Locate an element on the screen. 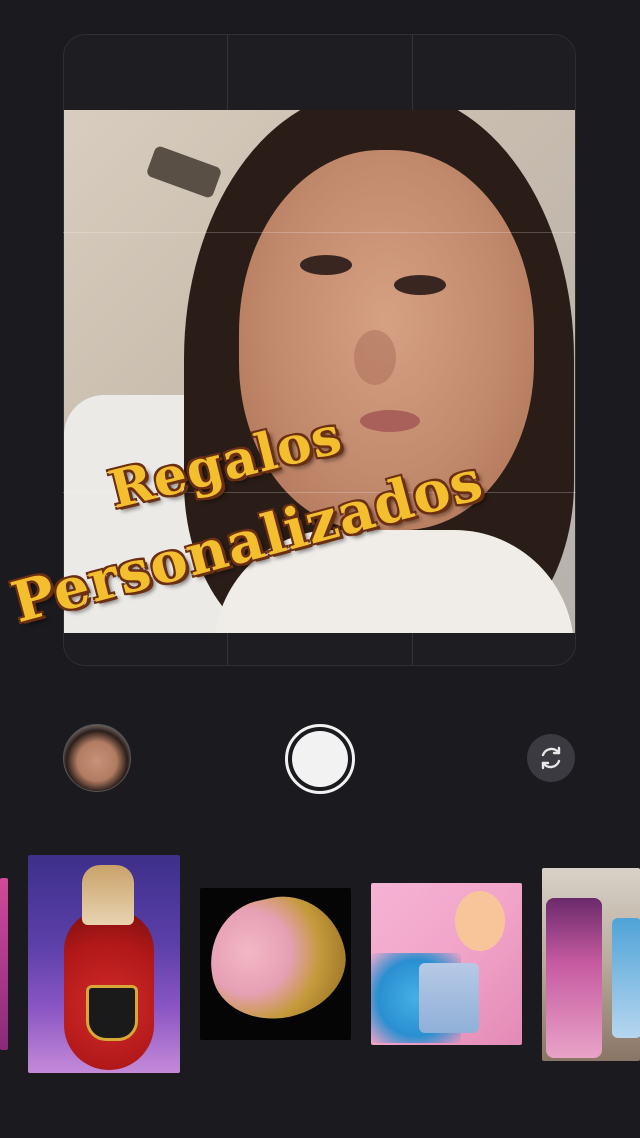  shutter-button is located at coordinates (320, 759).